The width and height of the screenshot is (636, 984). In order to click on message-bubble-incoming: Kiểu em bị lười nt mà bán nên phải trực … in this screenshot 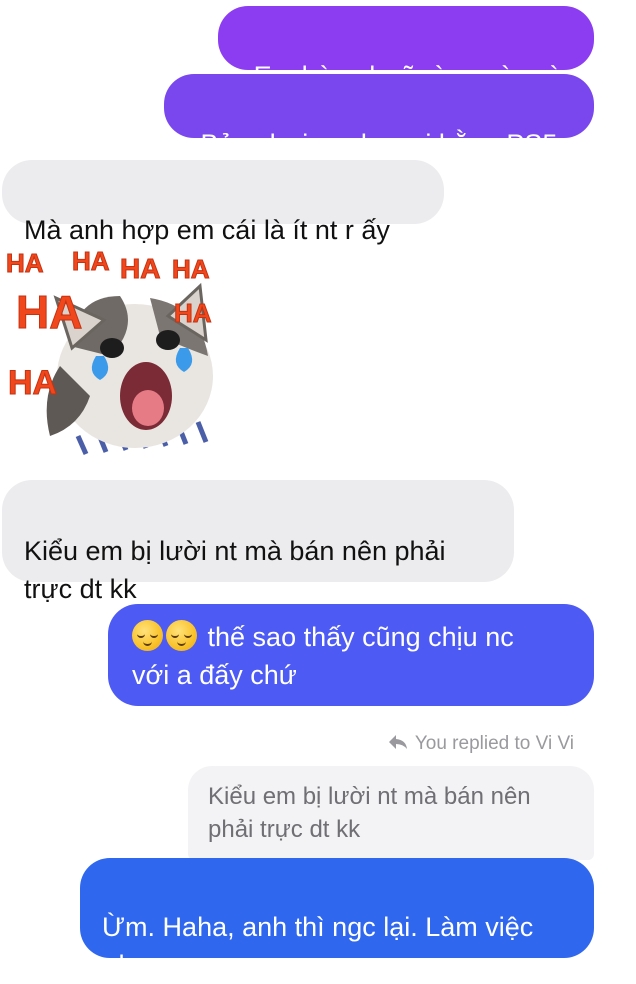, I will do `click(258, 542)`.